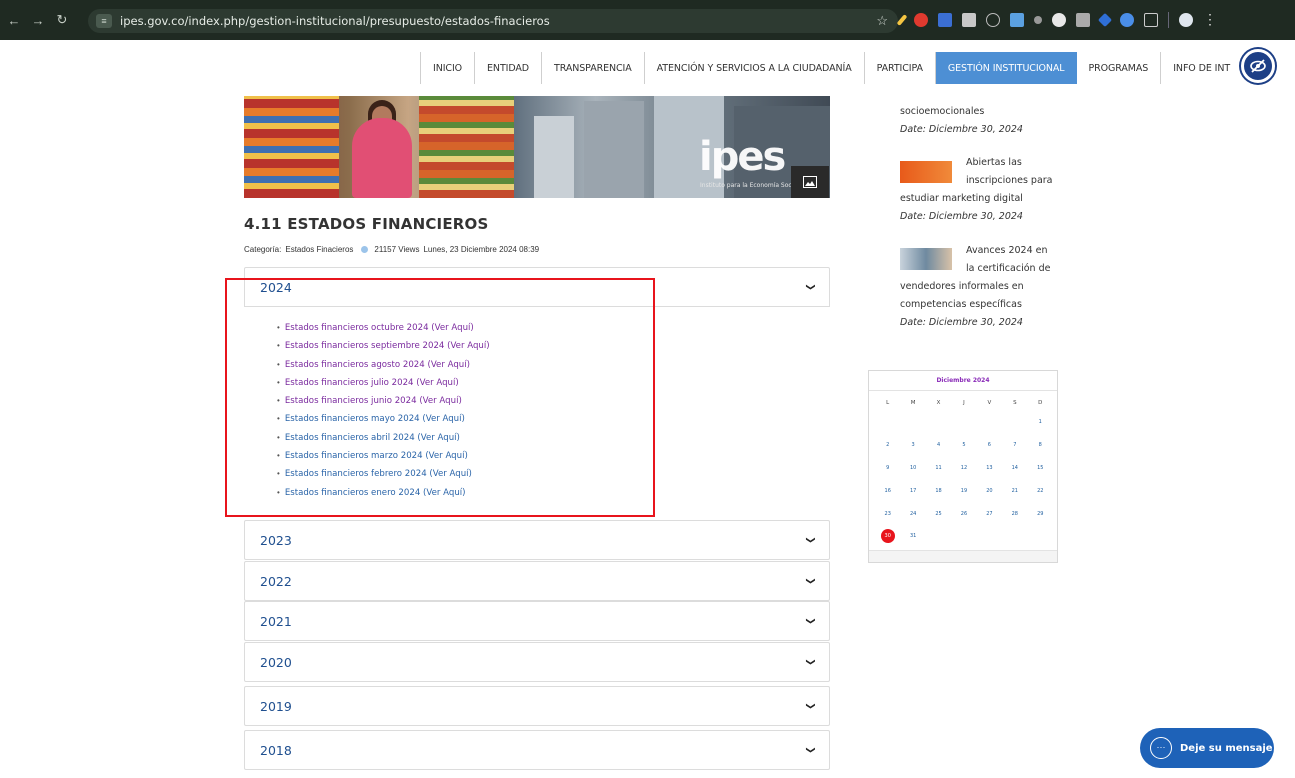 The width and height of the screenshot is (1295, 778). Describe the element at coordinates (1210, 19) in the screenshot. I see `browser-menu-icon: ⋮` at that location.